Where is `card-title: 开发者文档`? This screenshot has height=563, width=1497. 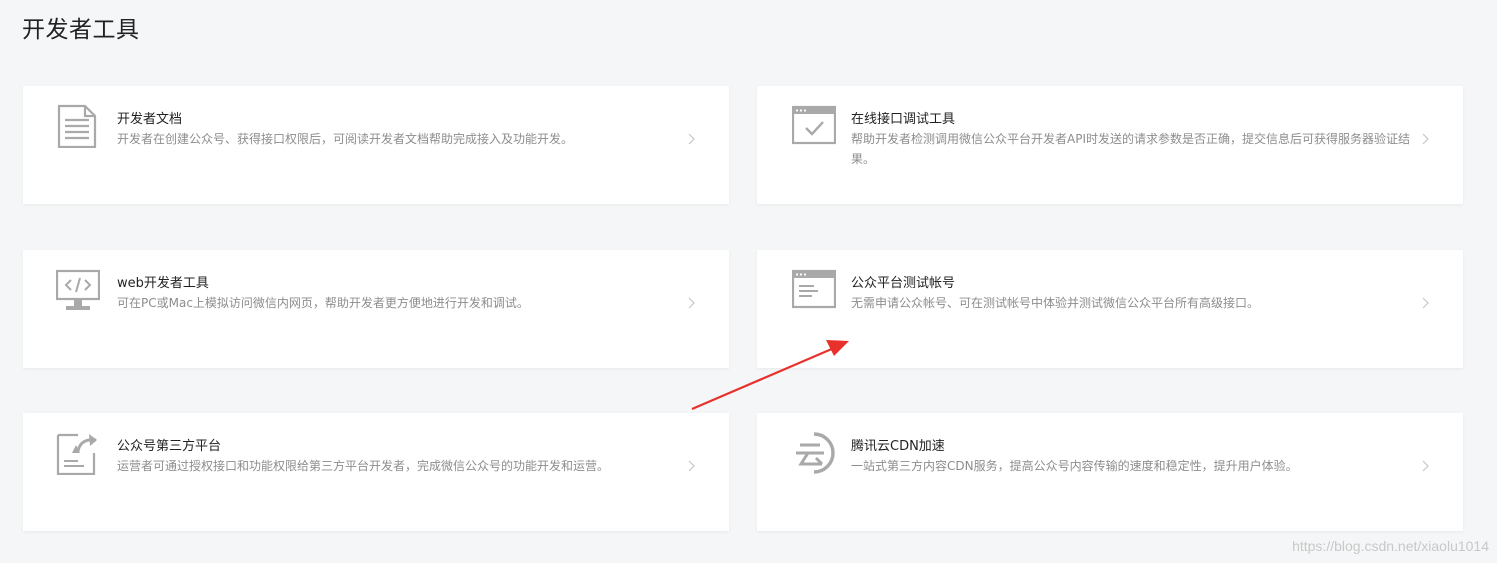 card-title: 开发者文档 is located at coordinates (150, 119).